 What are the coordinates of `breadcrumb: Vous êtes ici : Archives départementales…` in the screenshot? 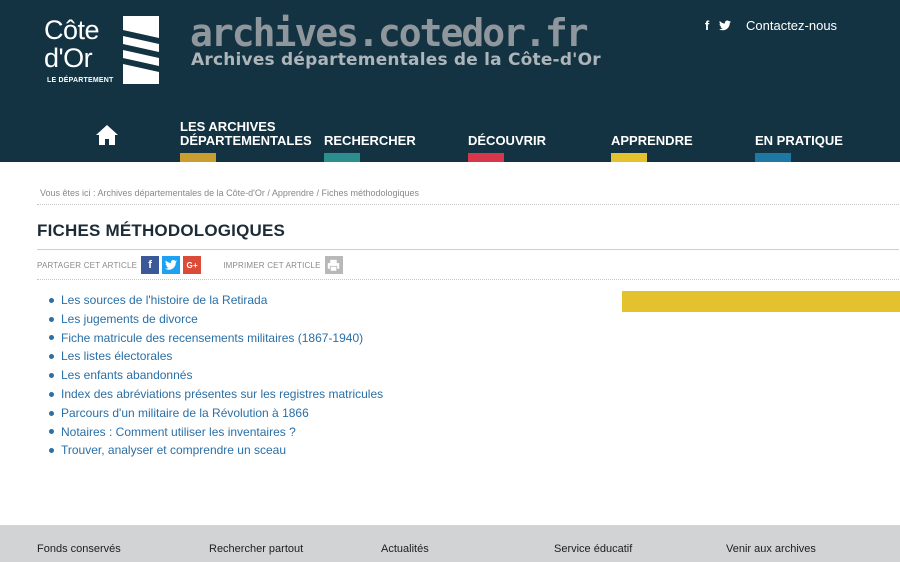 It's located at (229, 193).